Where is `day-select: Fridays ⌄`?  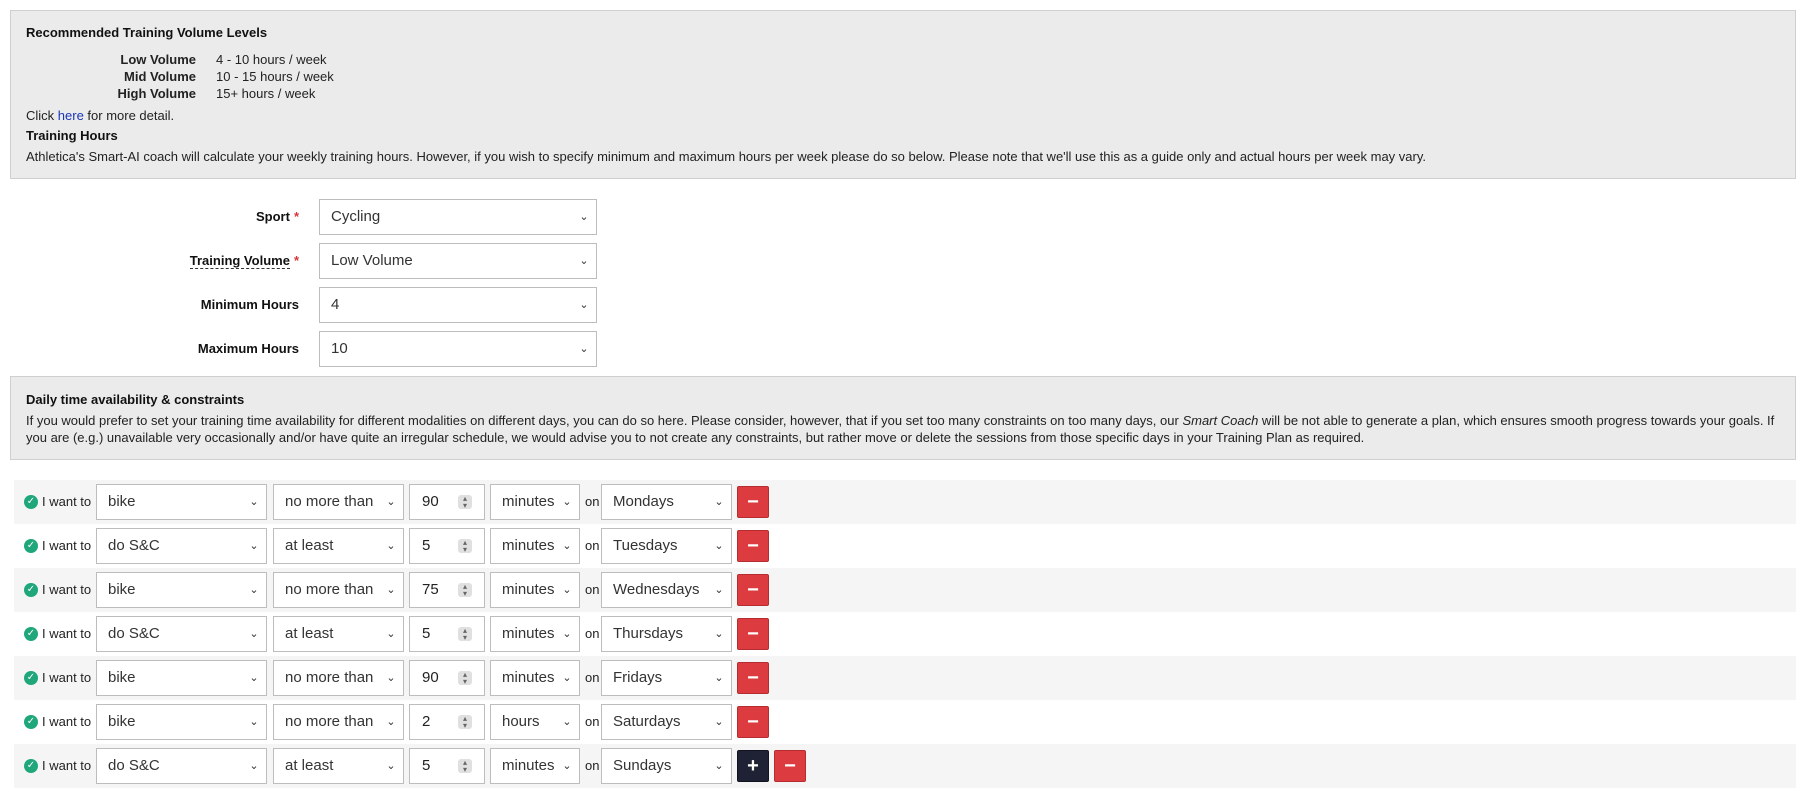 day-select: Fridays ⌄ is located at coordinates (666, 678).